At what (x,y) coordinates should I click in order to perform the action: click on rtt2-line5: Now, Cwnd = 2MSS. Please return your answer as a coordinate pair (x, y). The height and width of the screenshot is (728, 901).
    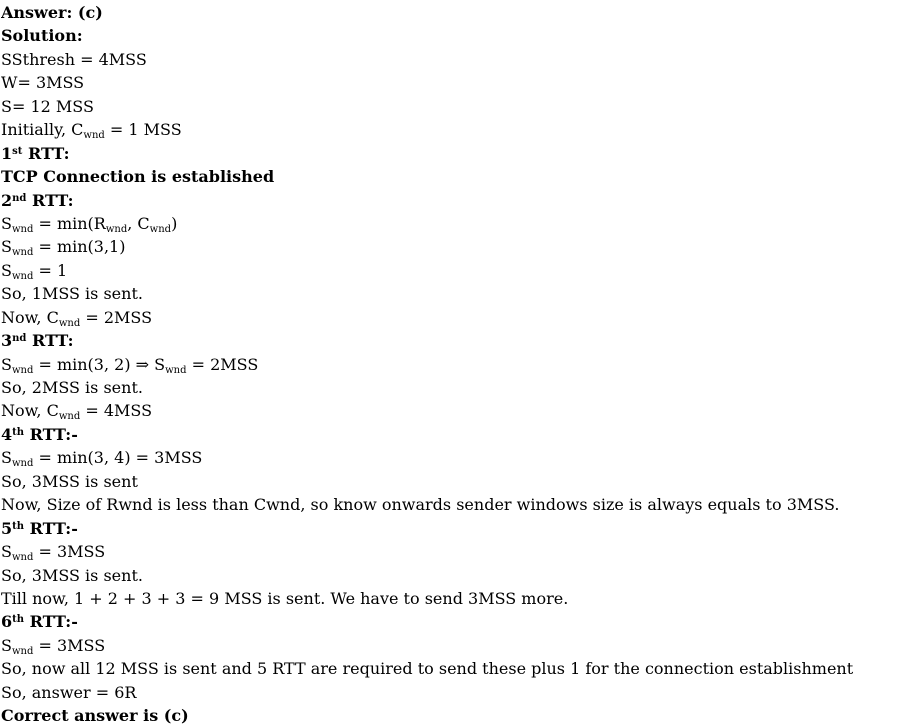
    Looking at the image, I should click on (450, 317).